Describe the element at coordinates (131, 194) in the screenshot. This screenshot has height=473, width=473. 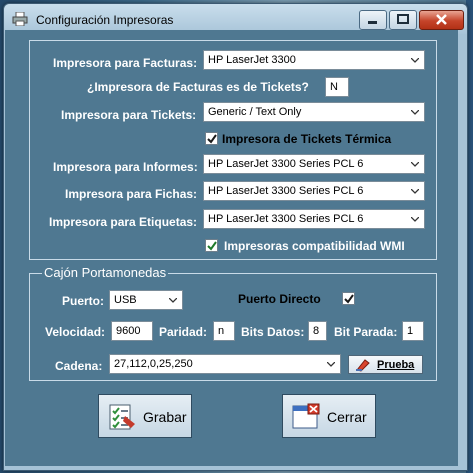
I see `fichas-printer-label: Impresora para Fichas:` at that location.